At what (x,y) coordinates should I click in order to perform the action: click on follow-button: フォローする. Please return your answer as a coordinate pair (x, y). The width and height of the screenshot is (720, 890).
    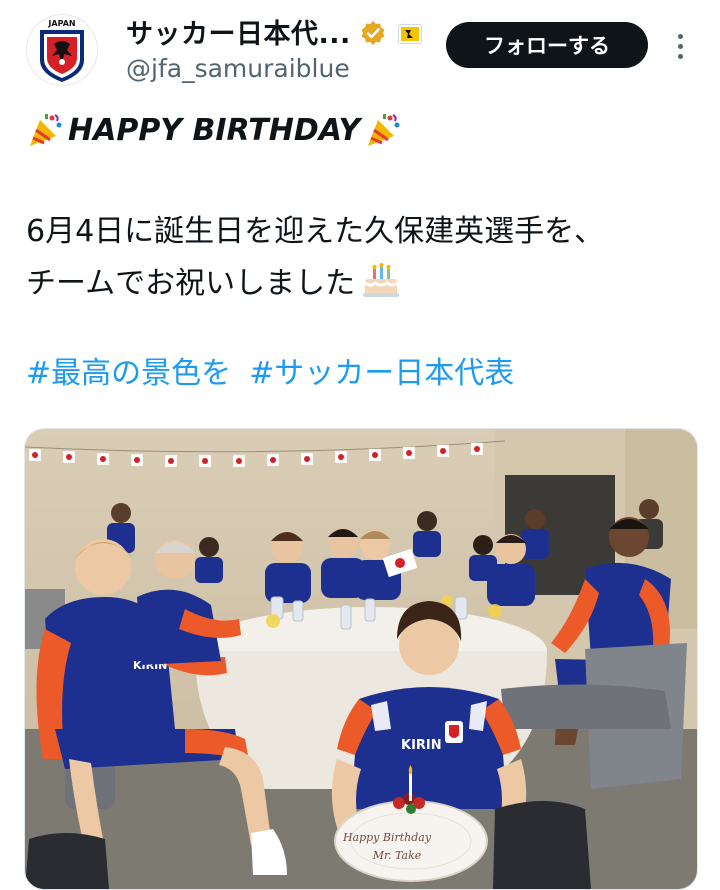
    Looking at the image, I should click on (547, 45).